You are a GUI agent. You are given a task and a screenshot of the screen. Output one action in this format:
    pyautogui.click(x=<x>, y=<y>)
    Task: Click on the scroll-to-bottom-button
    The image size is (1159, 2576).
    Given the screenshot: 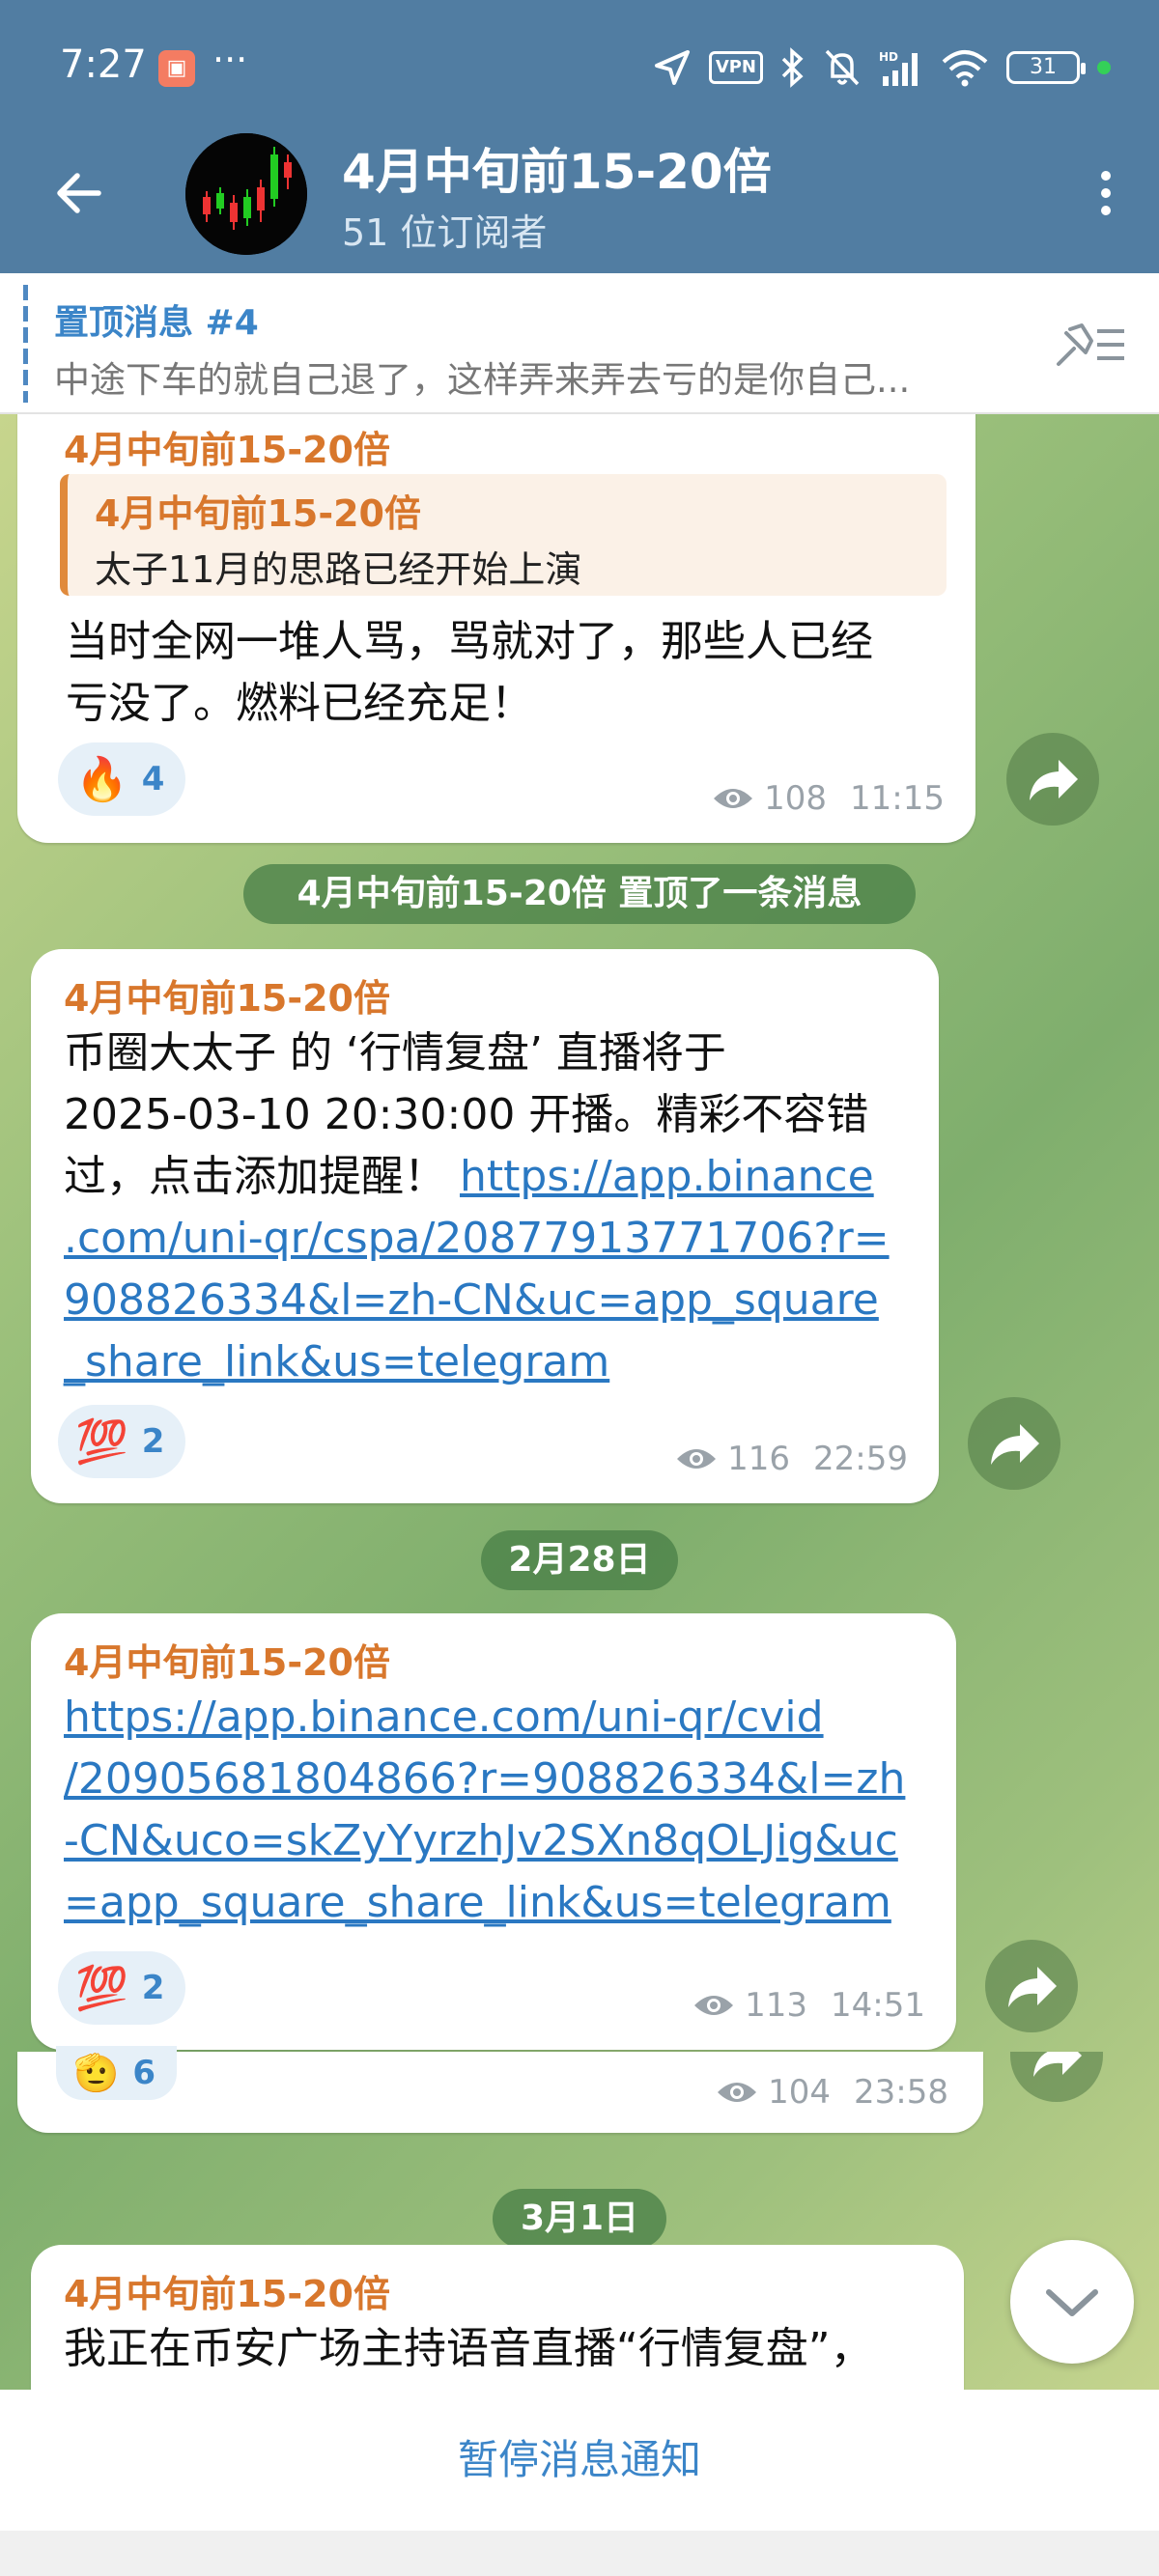 What is the action you would take?
    pyautogui.click(x=1072, y=2302)
    